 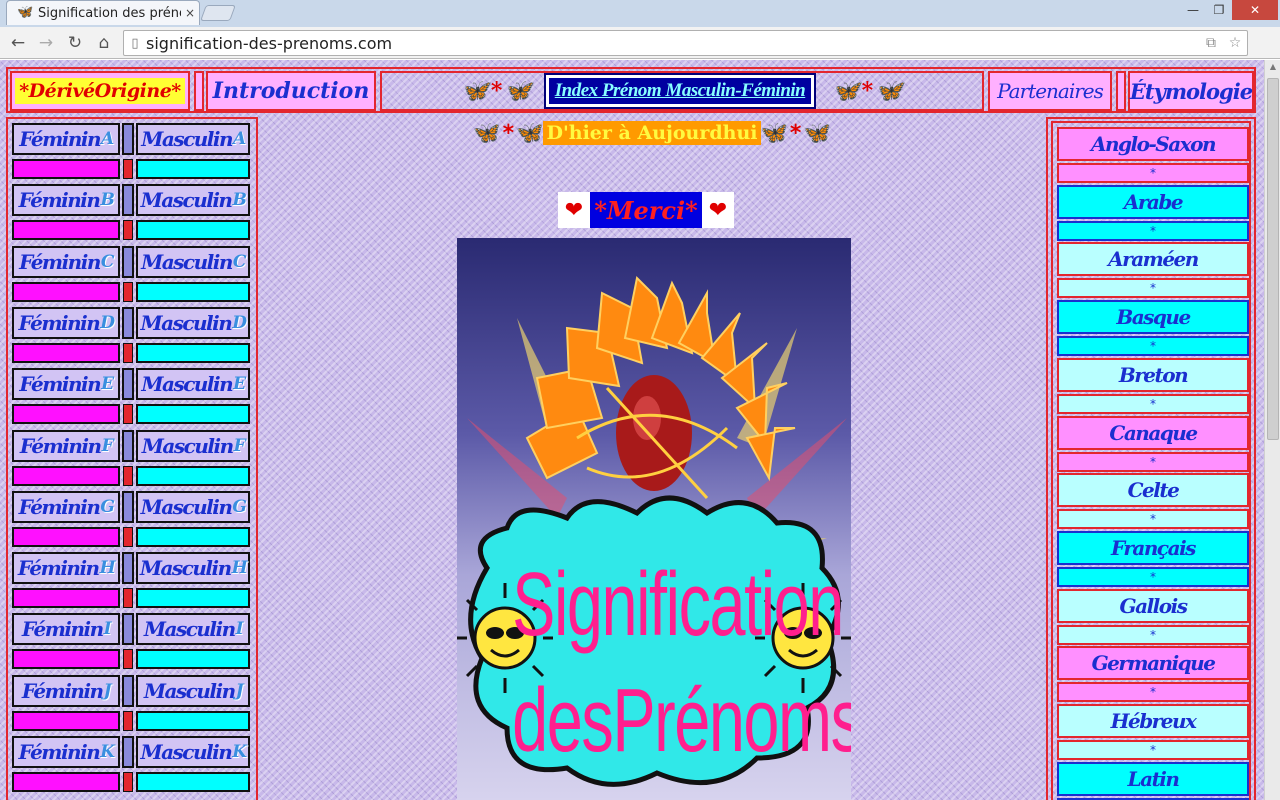 I want to click on url-text: signification-des-prenoms.com, so click(x=672, y=43).